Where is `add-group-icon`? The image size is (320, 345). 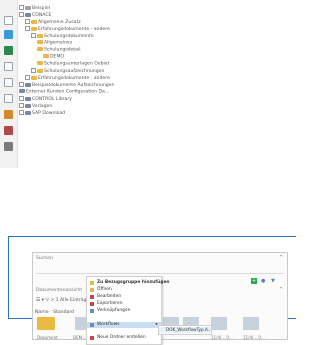
add-group-icon is located at coordinates (92, 283).